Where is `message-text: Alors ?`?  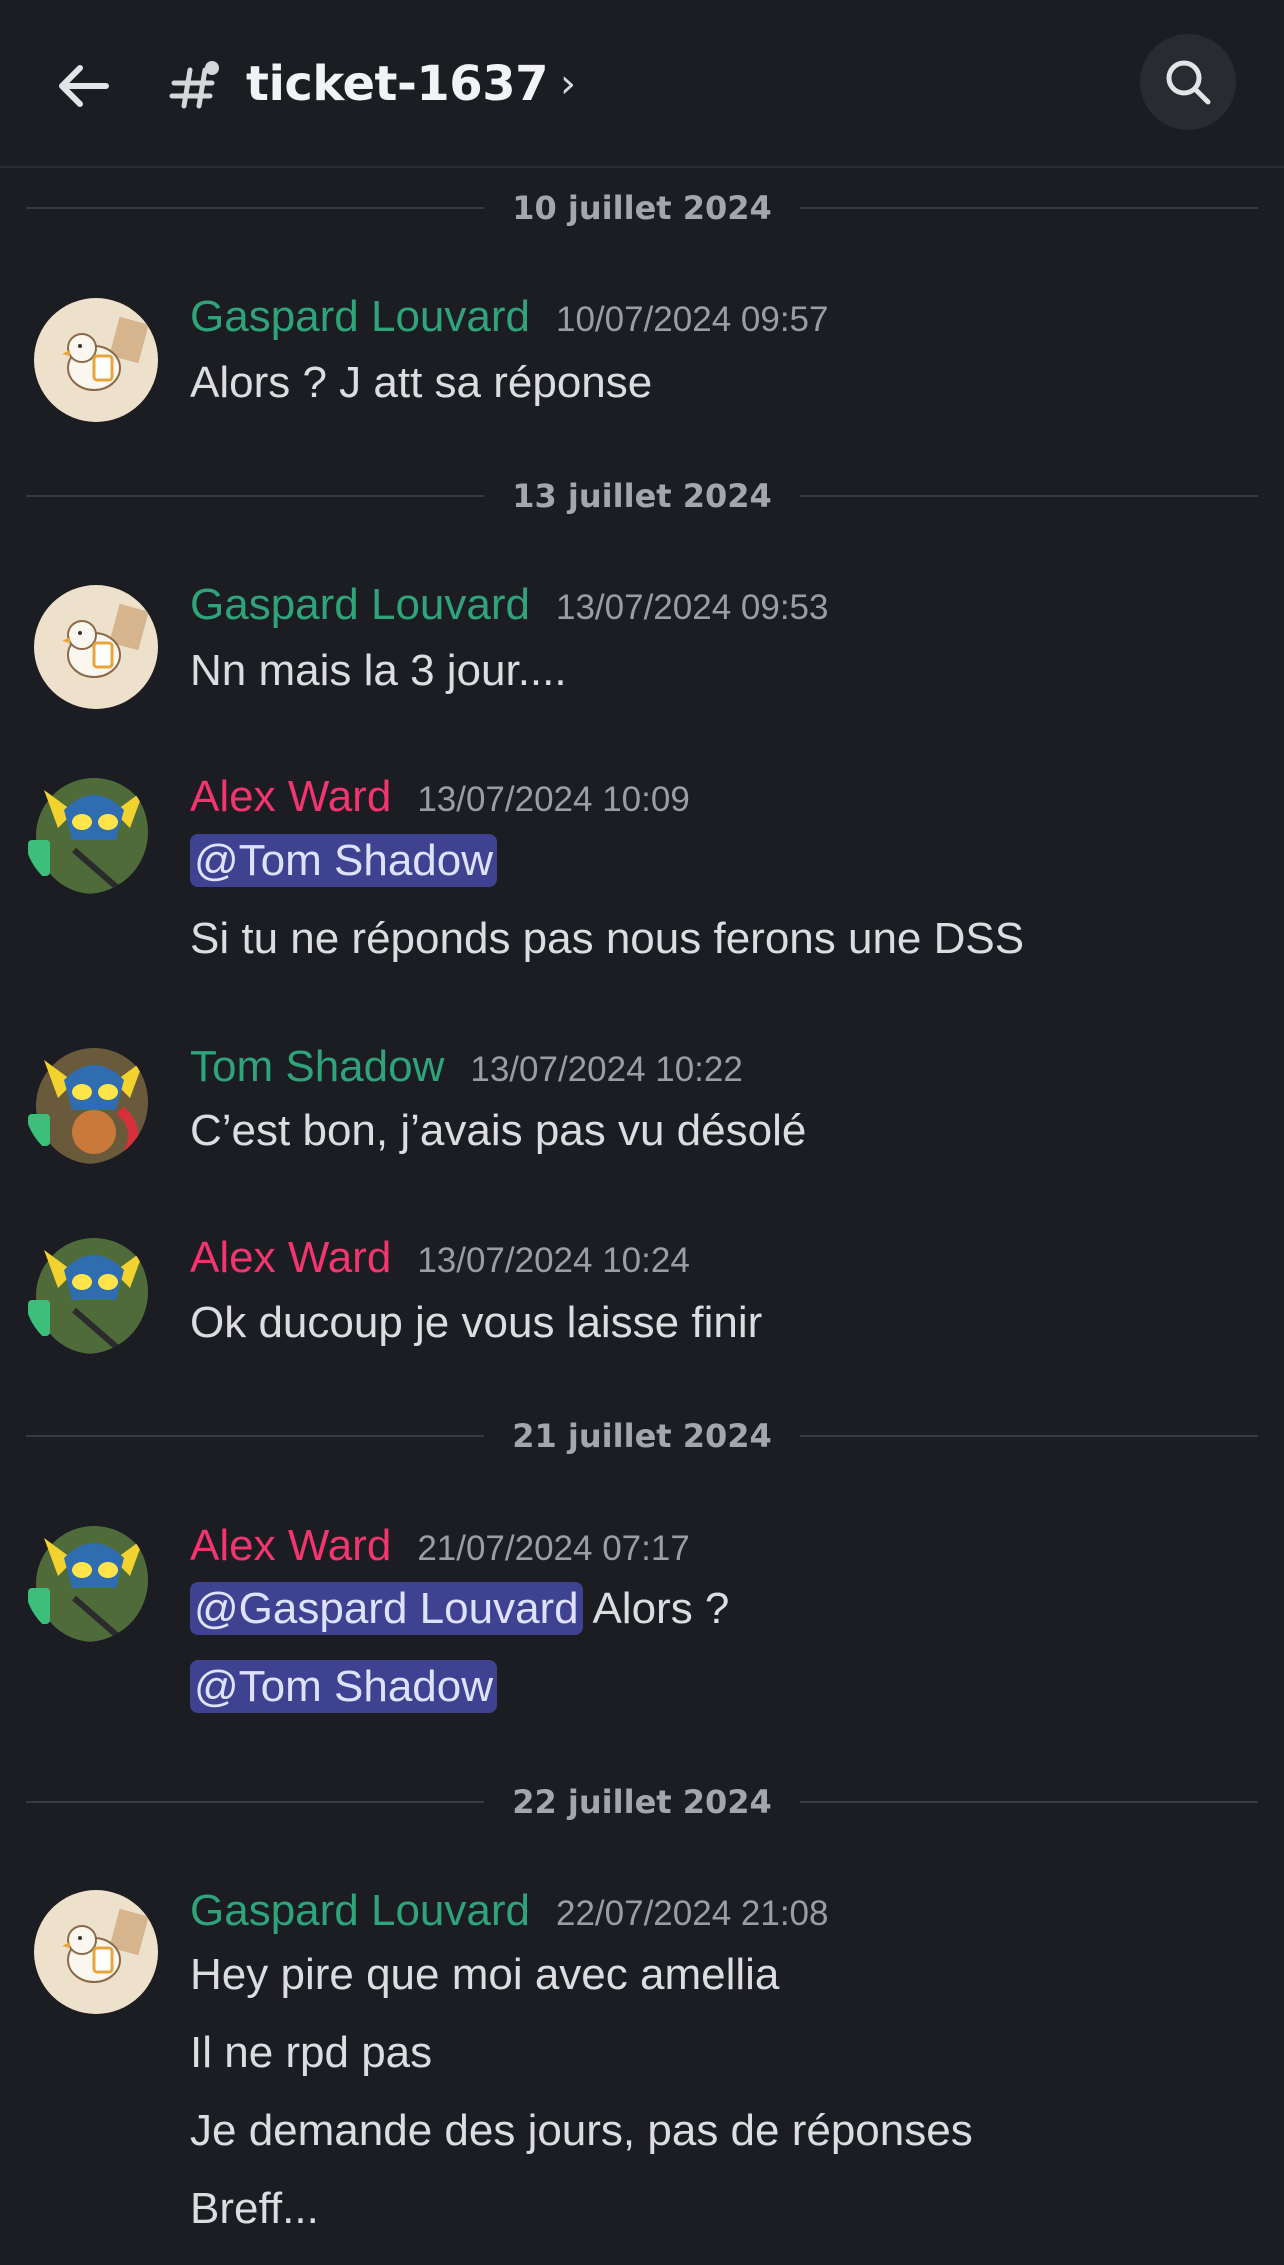 message-text: Alors ? is located at coordinates (656, 1608).